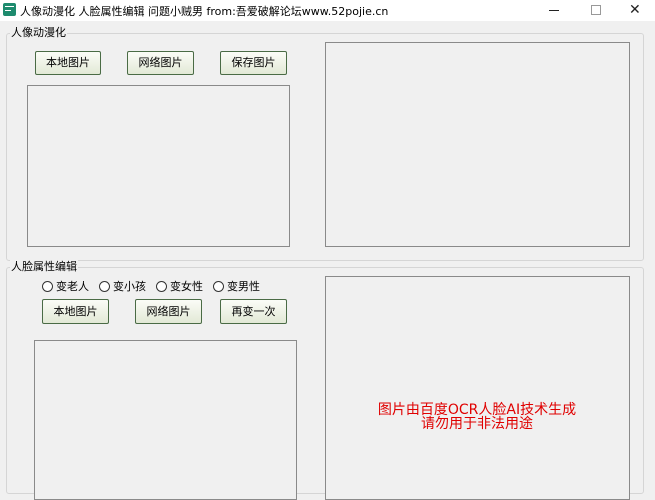 The width and height of the screenshot is (655, 500). What do you see at coordinates (38, 33) in the screenshot?
I see `anime-group-title: 人像动漫化` at bounding box center [38, 33].